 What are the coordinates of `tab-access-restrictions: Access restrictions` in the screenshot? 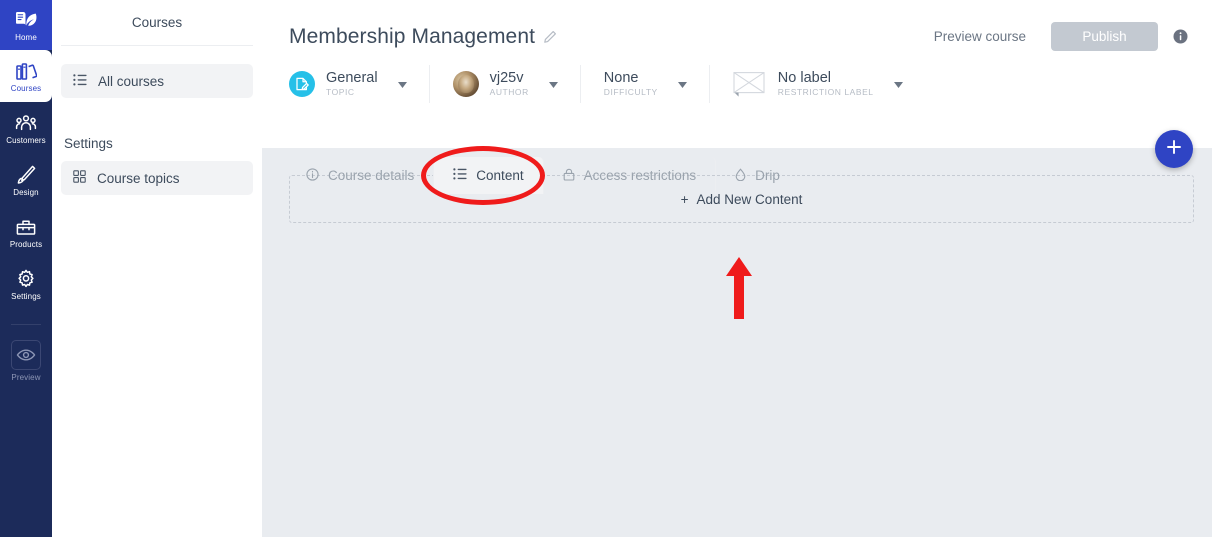 It's located at (630, 175).